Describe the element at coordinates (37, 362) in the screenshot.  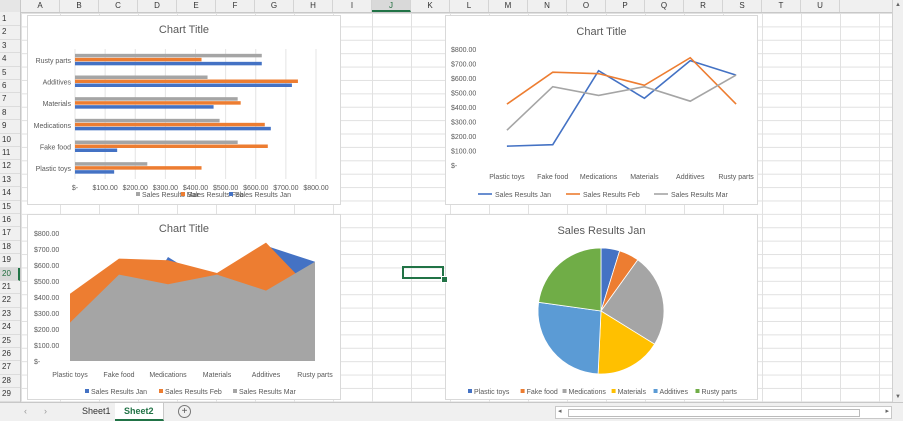
I see `y-tick-label: $-` at that location.